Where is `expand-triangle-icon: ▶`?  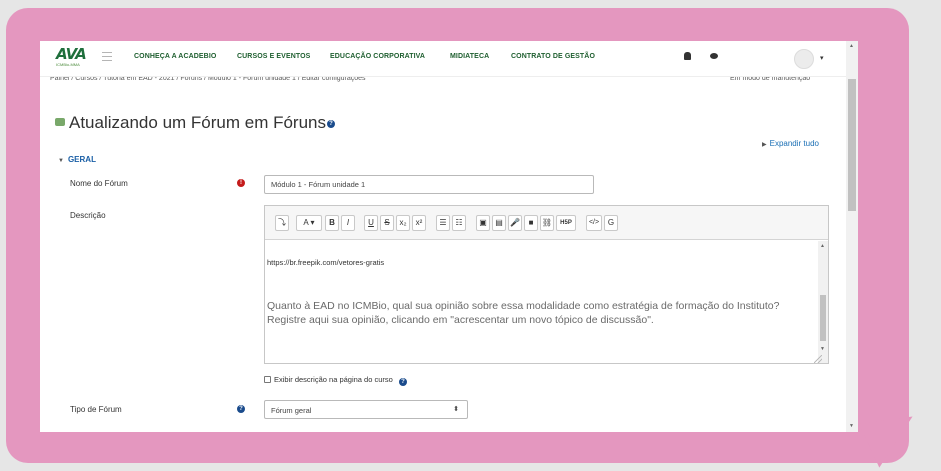 expand-triangle-icon: ▶ is located at coordinates (764, 145).